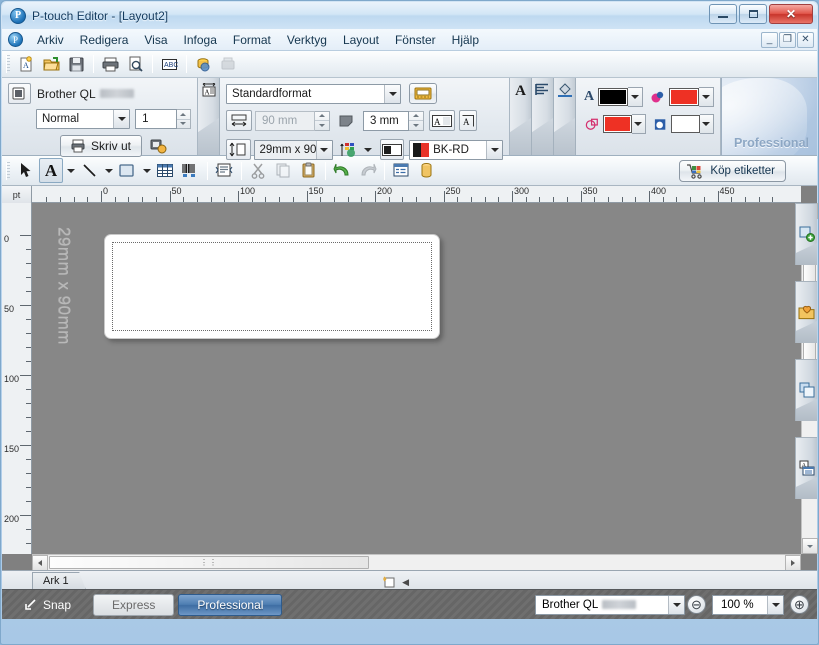  I want to click on label-preview-icon, so click(423, 93).